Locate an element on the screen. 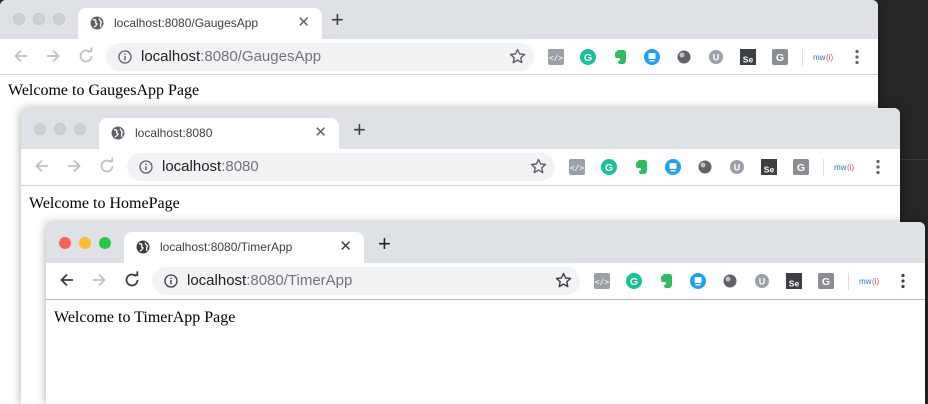  welcome-text: Welcome to TimerApp Page is located at coordinates (145, 317).